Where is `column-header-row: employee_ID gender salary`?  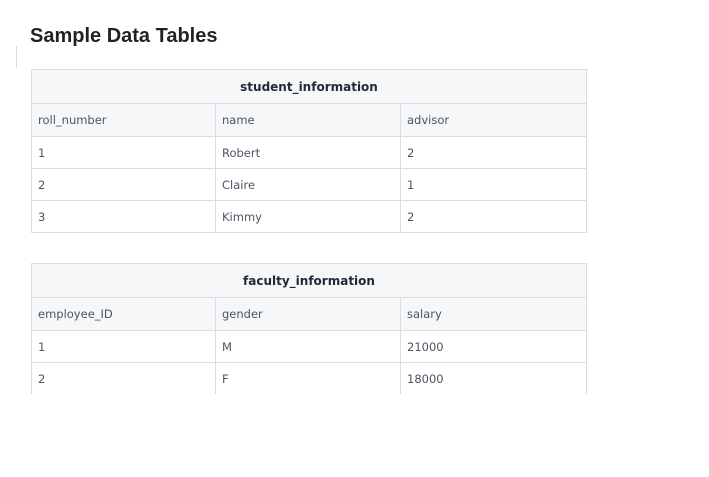 column-header-row: employee_ID gender salary is located at coordinates (309, 314).